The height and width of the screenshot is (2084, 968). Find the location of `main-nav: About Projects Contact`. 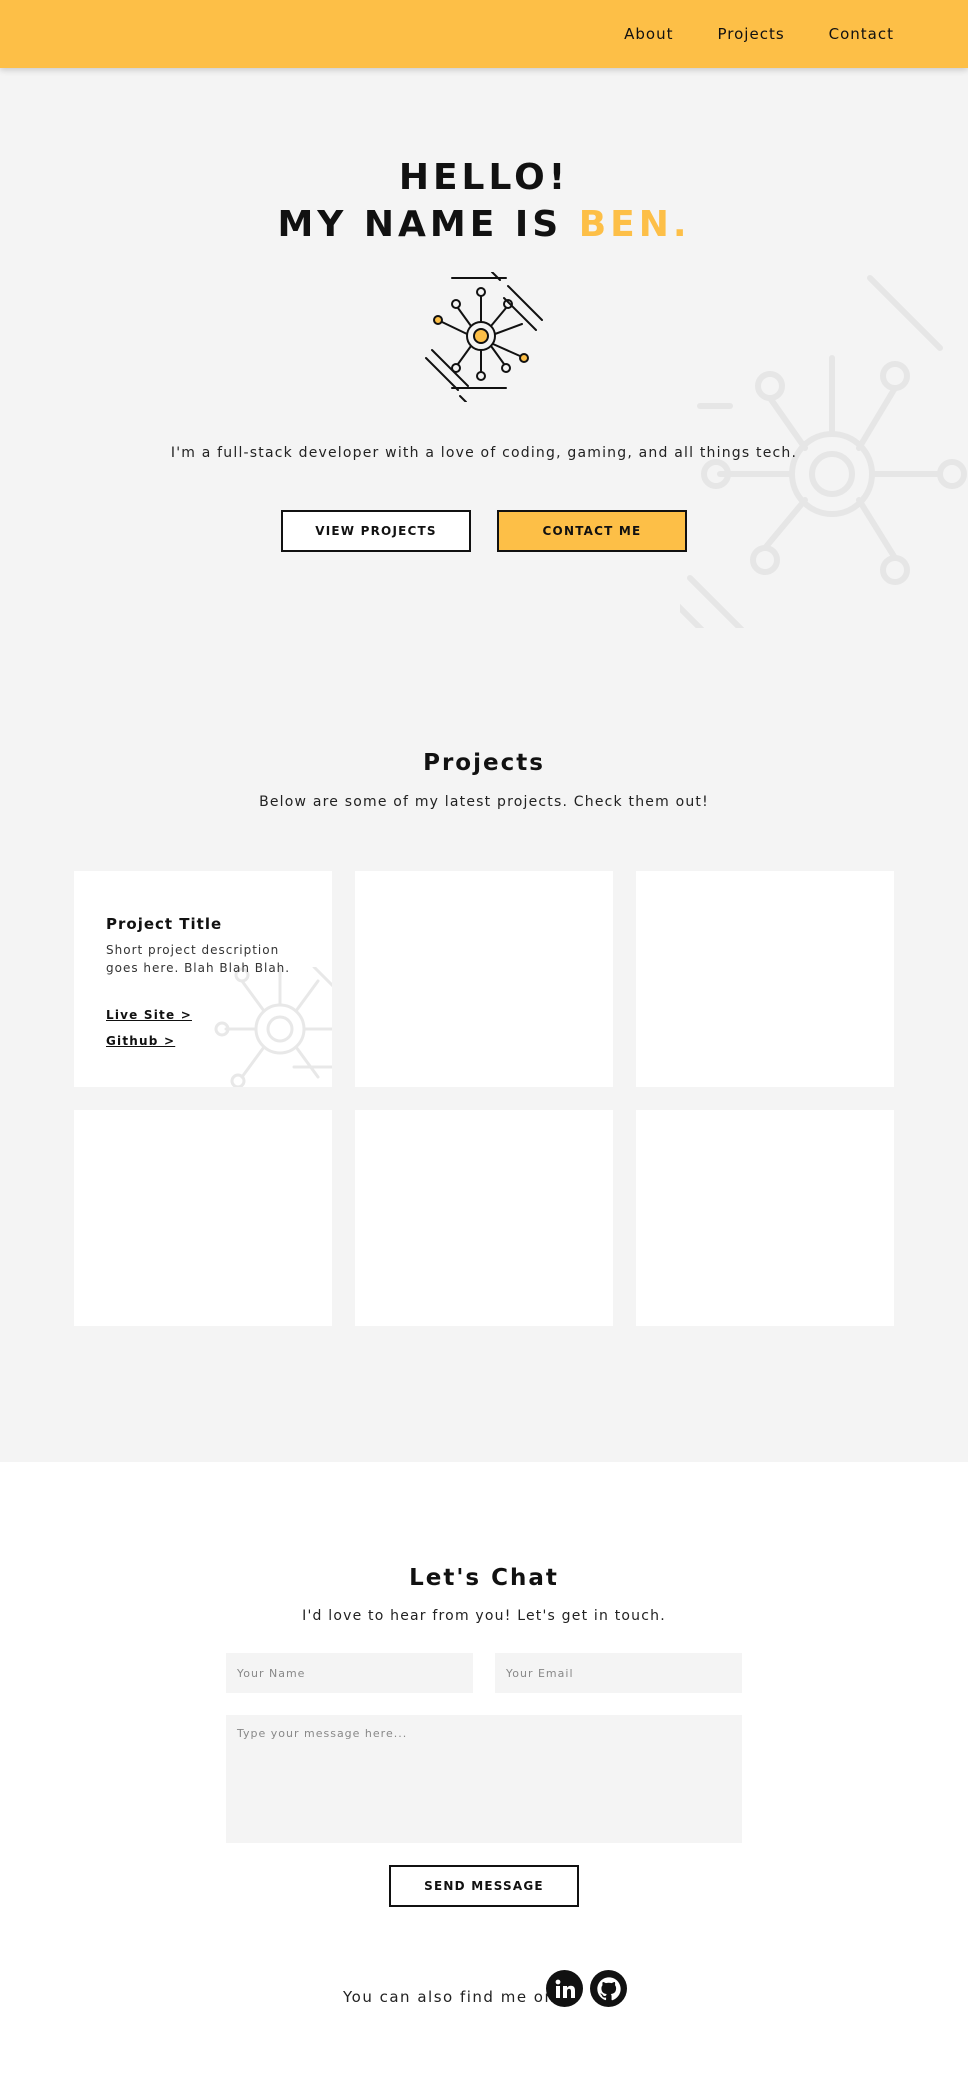

main-nav: About Projects Contact is located at coordinates (759, 34).